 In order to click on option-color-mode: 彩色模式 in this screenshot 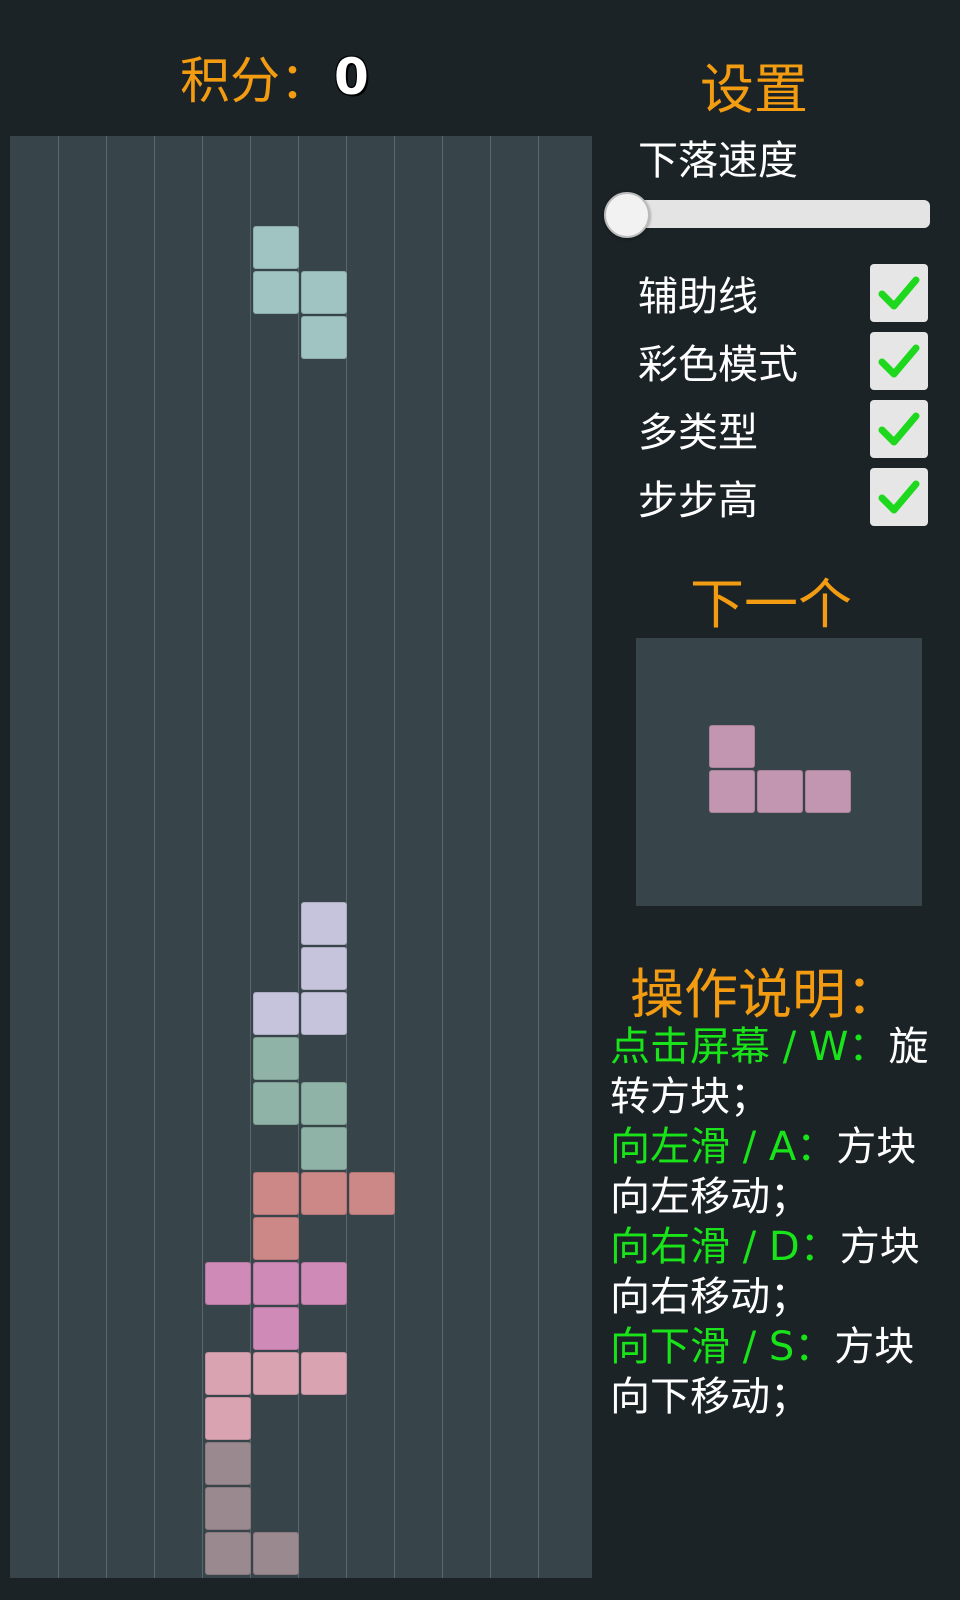, I will do `click(783, 361)`.